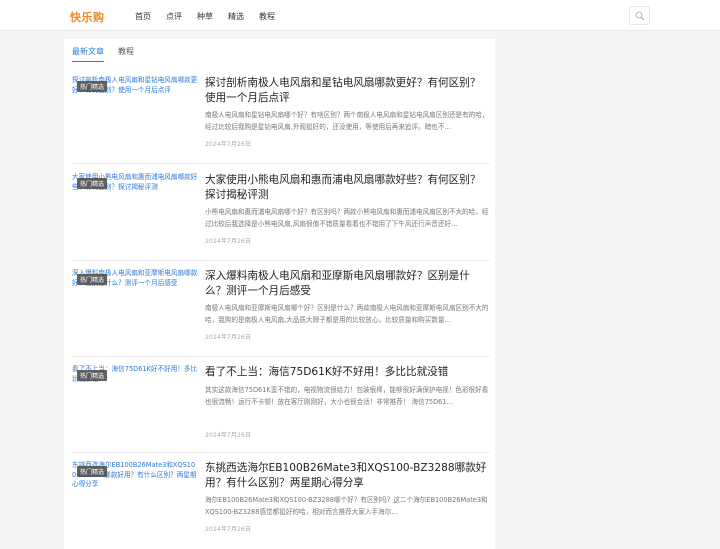 The width and height of the screenshot is (720, 549). Describe the element at coordinates (88, 54) in the screenshot. I see `tab-latest-articles: 最新文章` at that location.